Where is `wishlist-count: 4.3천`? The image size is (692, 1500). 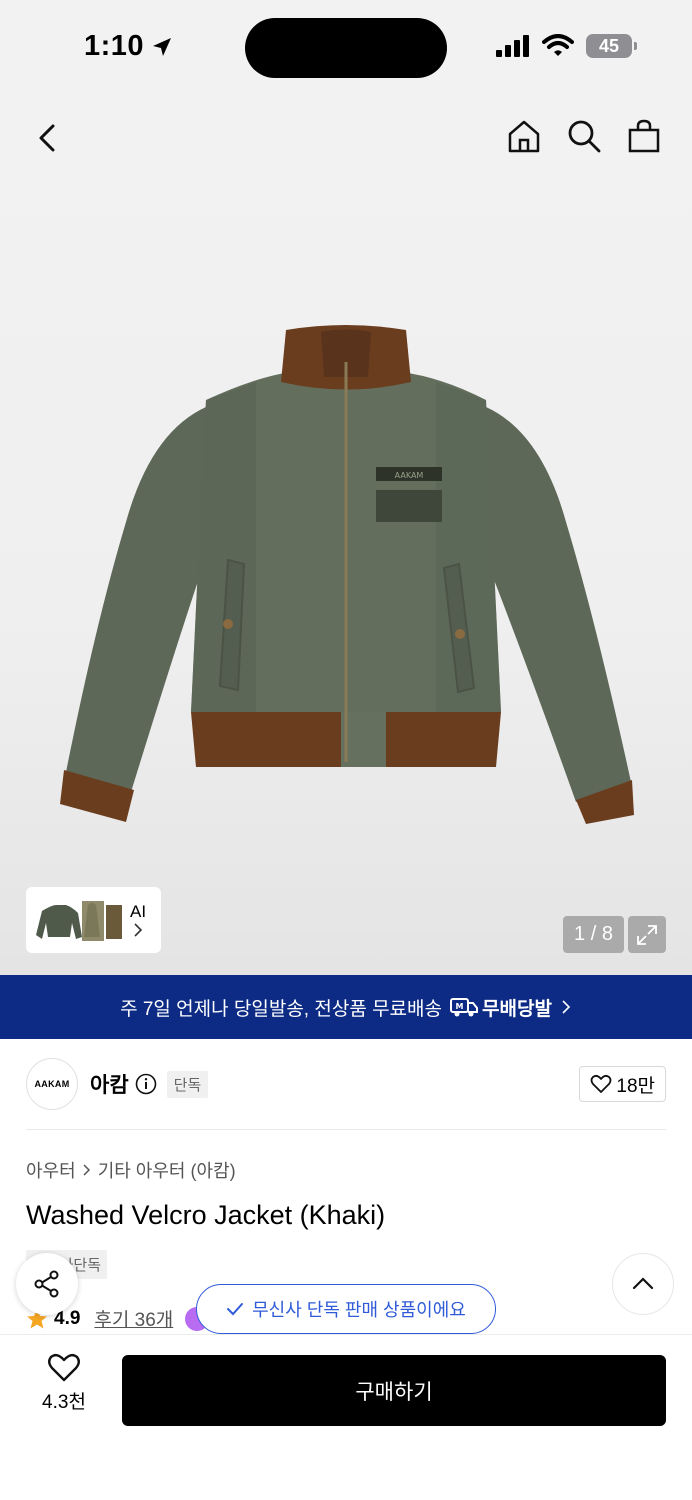 wishlist-count: 4.3천 is located at coordinates (64, 1402).